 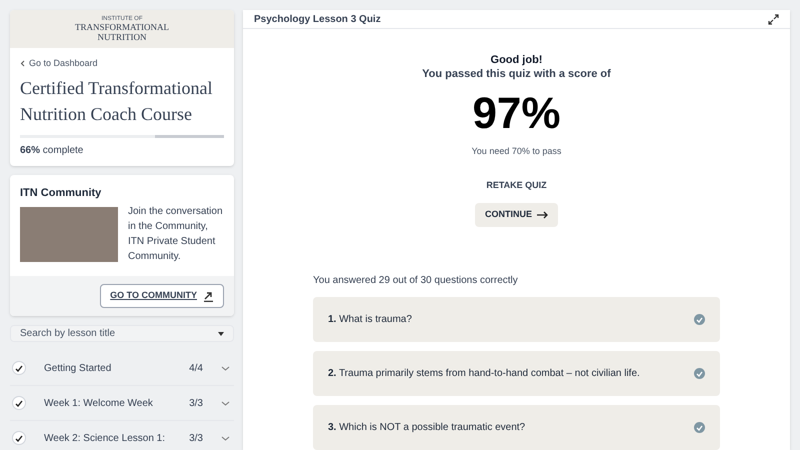 I want to click on question-row: 1. What is trauma?, so click(x=516, y=319).